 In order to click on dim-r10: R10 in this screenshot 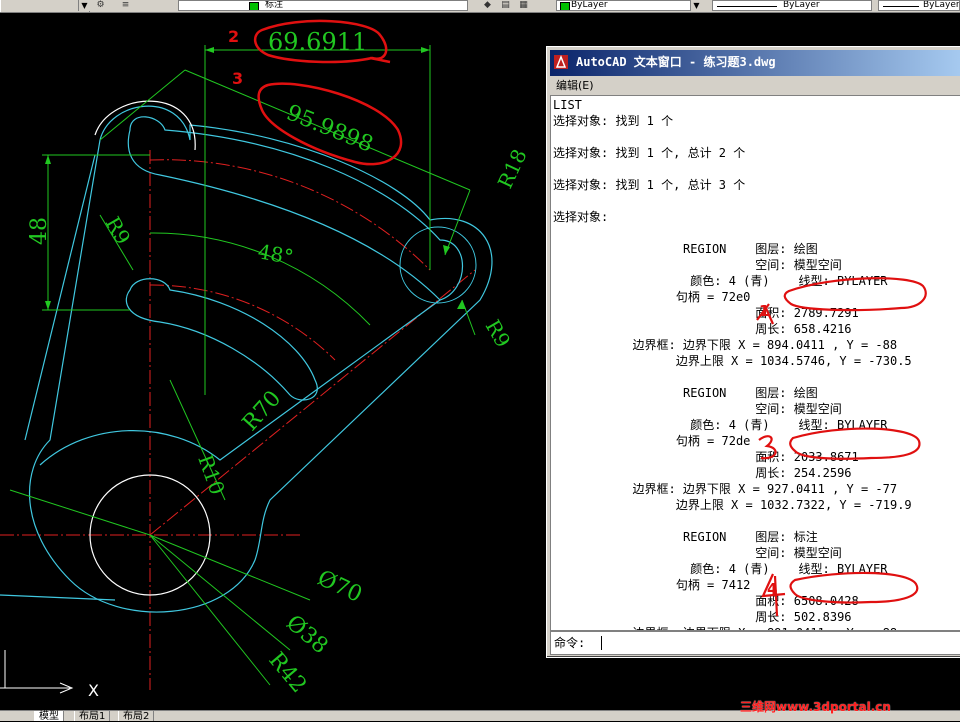, I will do `click(211, 475)`.